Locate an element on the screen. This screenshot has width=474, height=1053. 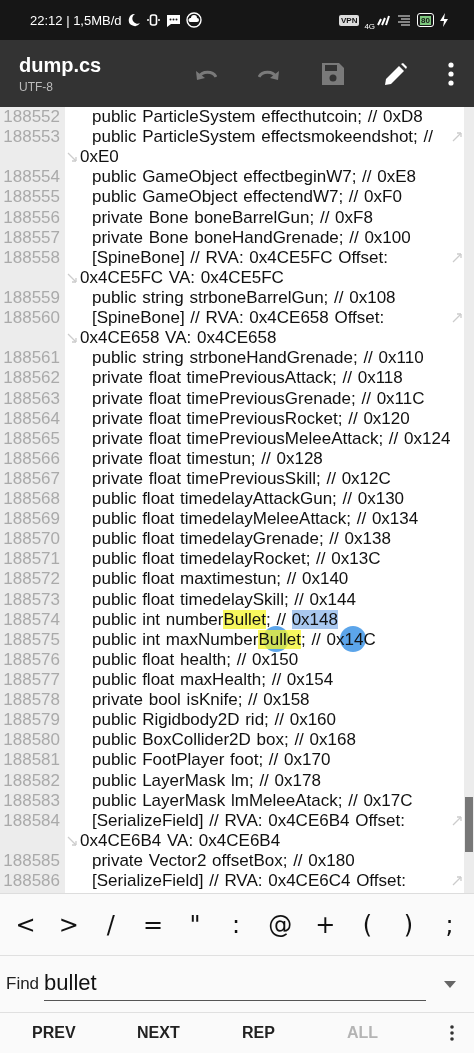
line-number: 188561 is located at coordinates (31, 358).